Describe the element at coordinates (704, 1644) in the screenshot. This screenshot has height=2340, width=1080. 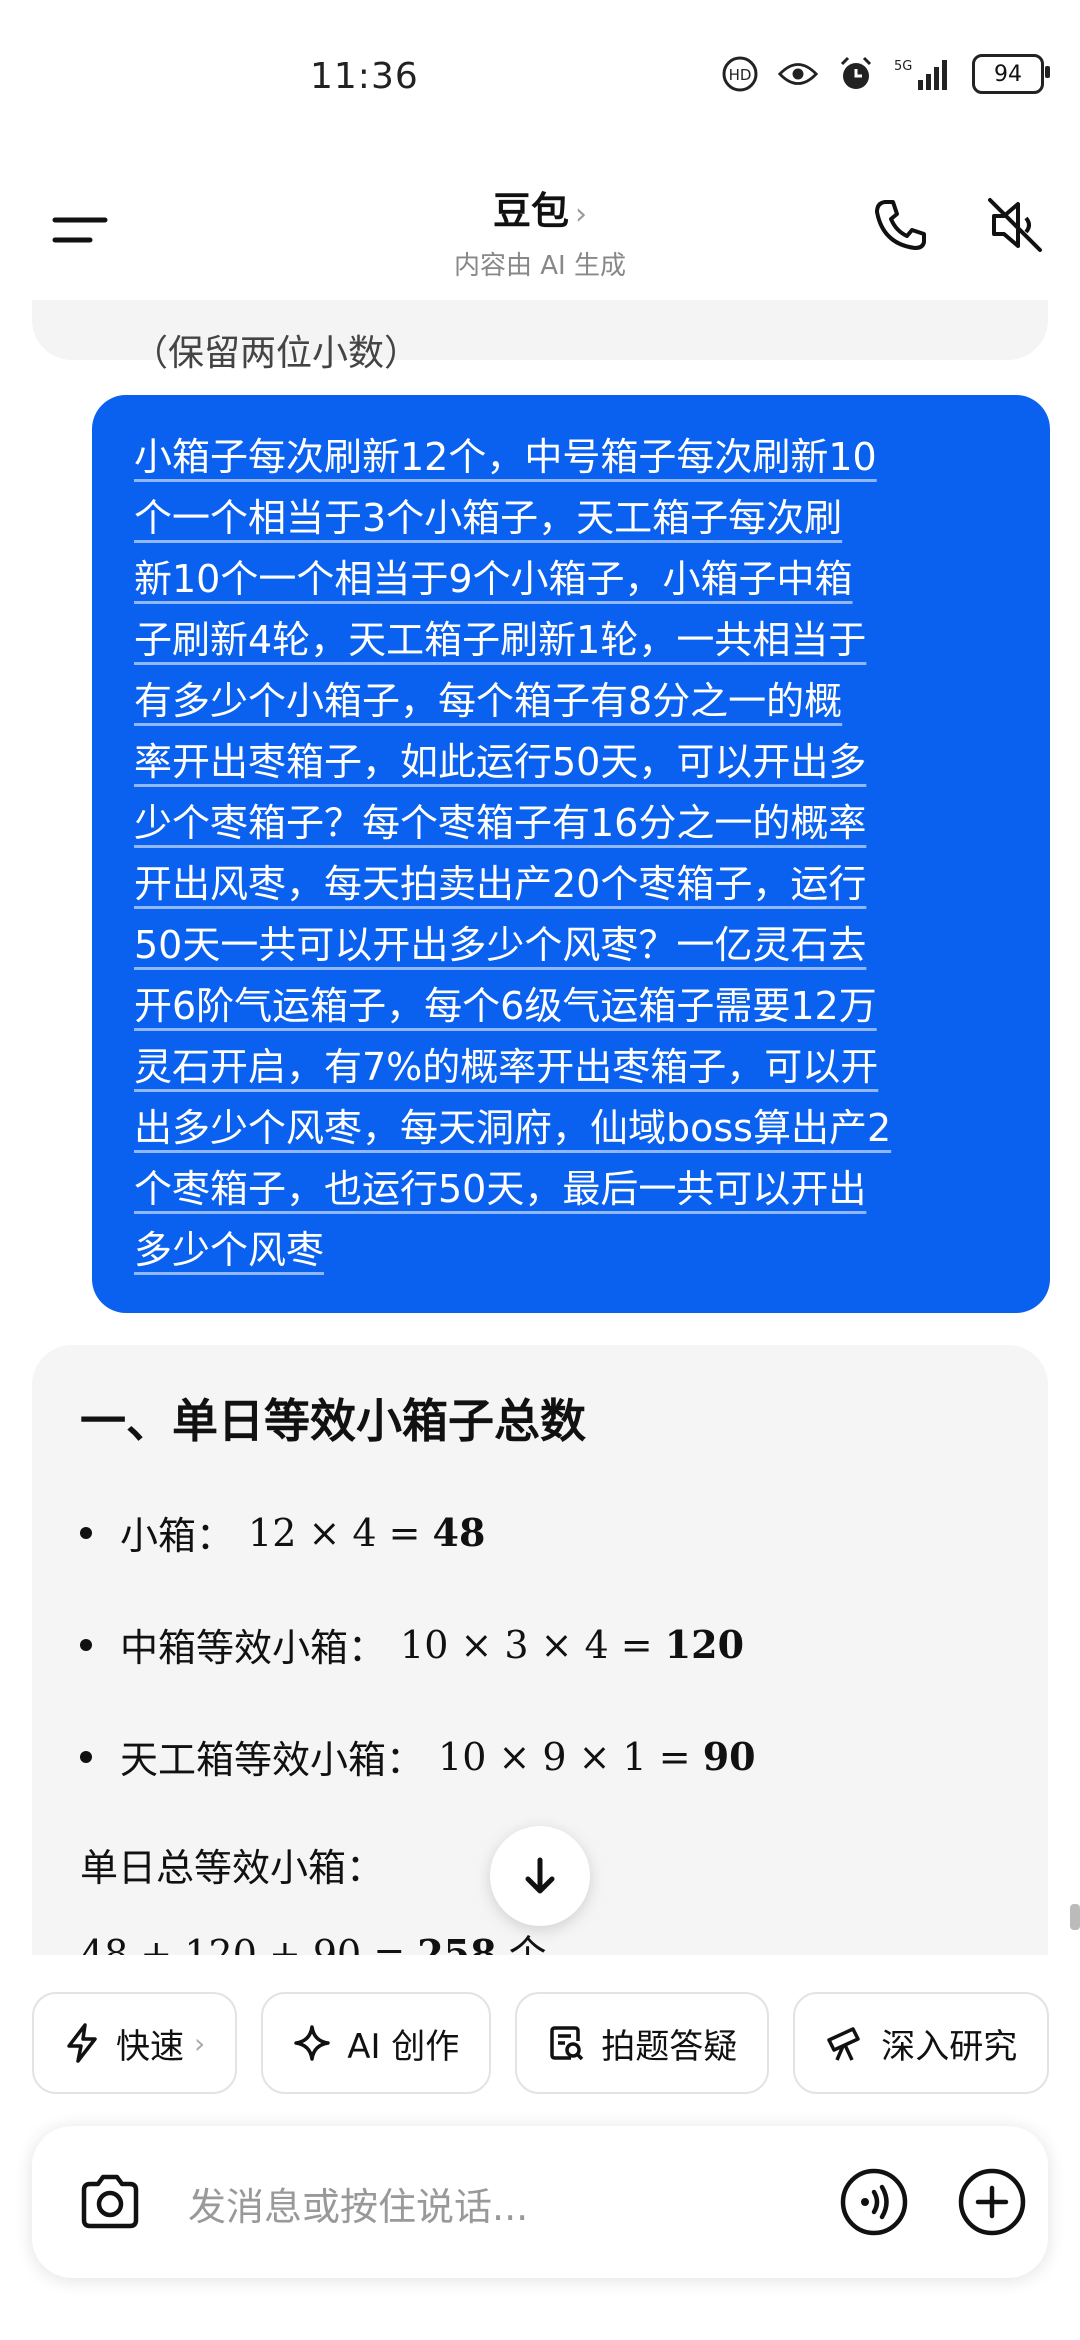
I see `formula-result: 120` at that location.